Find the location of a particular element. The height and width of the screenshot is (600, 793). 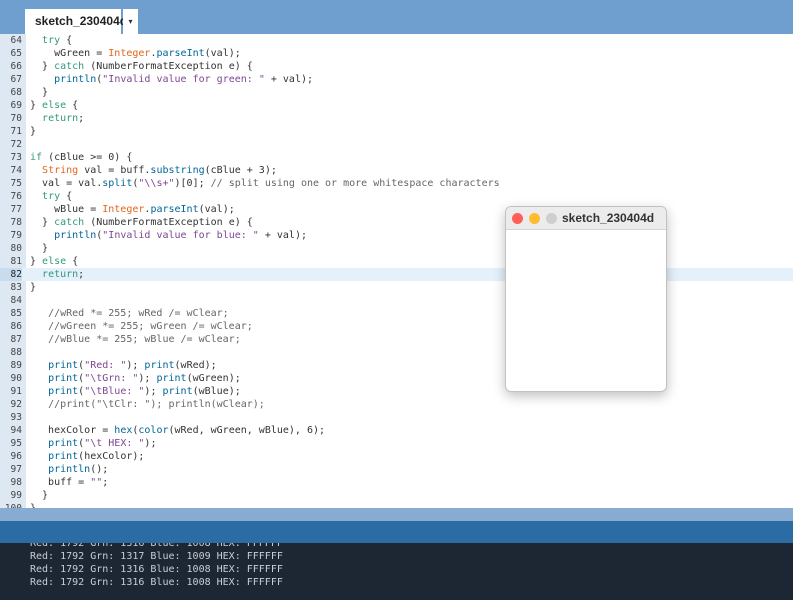

line-number: 77 is located at coordinates (16, 209).